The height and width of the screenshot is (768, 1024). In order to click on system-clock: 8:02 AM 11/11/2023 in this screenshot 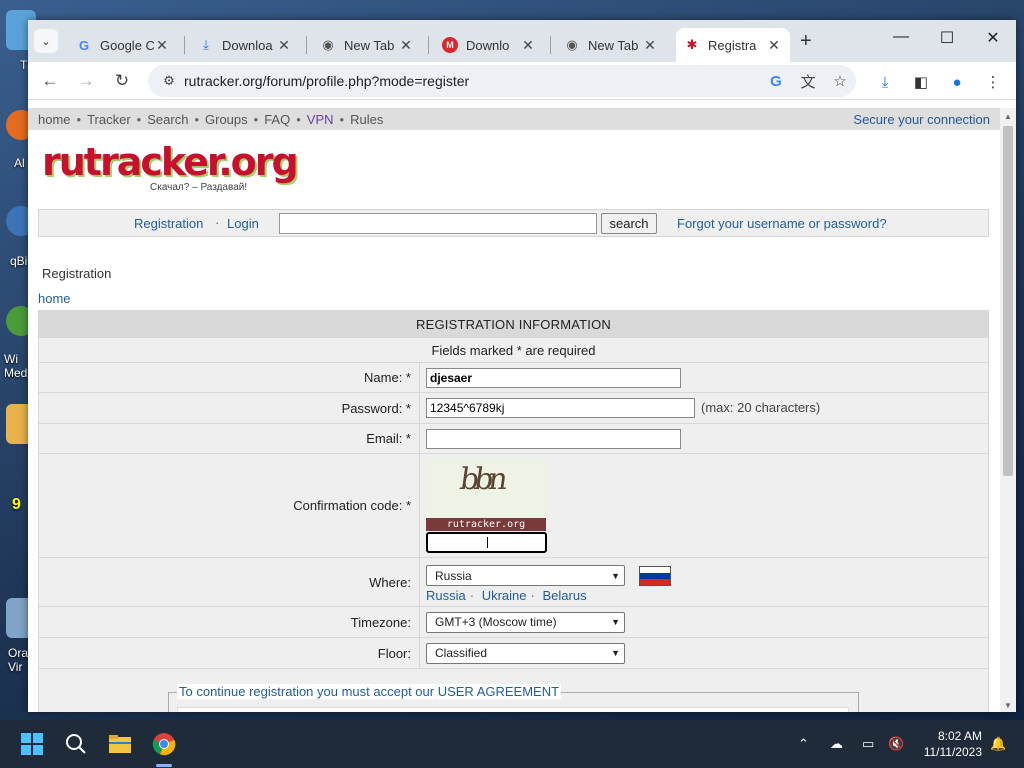, I will do `click(948, 744)`.